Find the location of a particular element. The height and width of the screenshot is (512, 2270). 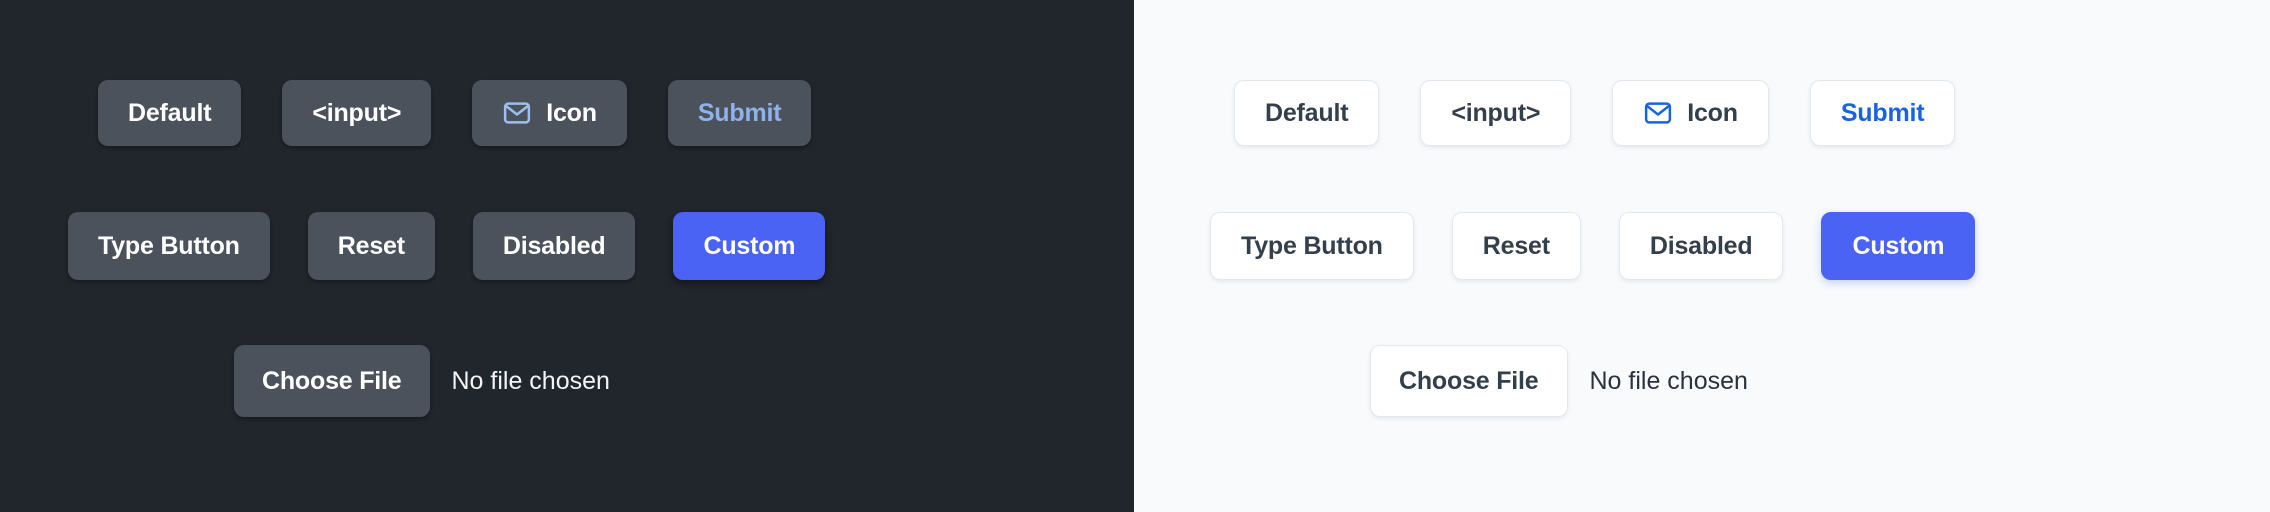

dark-file-status-text: No file chosen is located at coordinates (530, 380).